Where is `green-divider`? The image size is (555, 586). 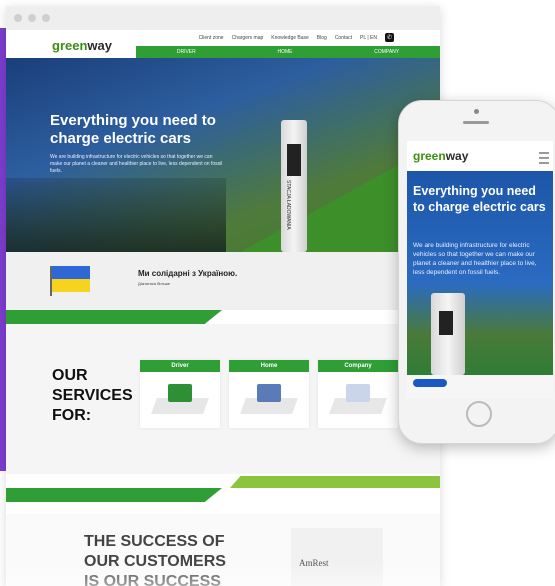 green-divider is located at coordinates (223, 317).